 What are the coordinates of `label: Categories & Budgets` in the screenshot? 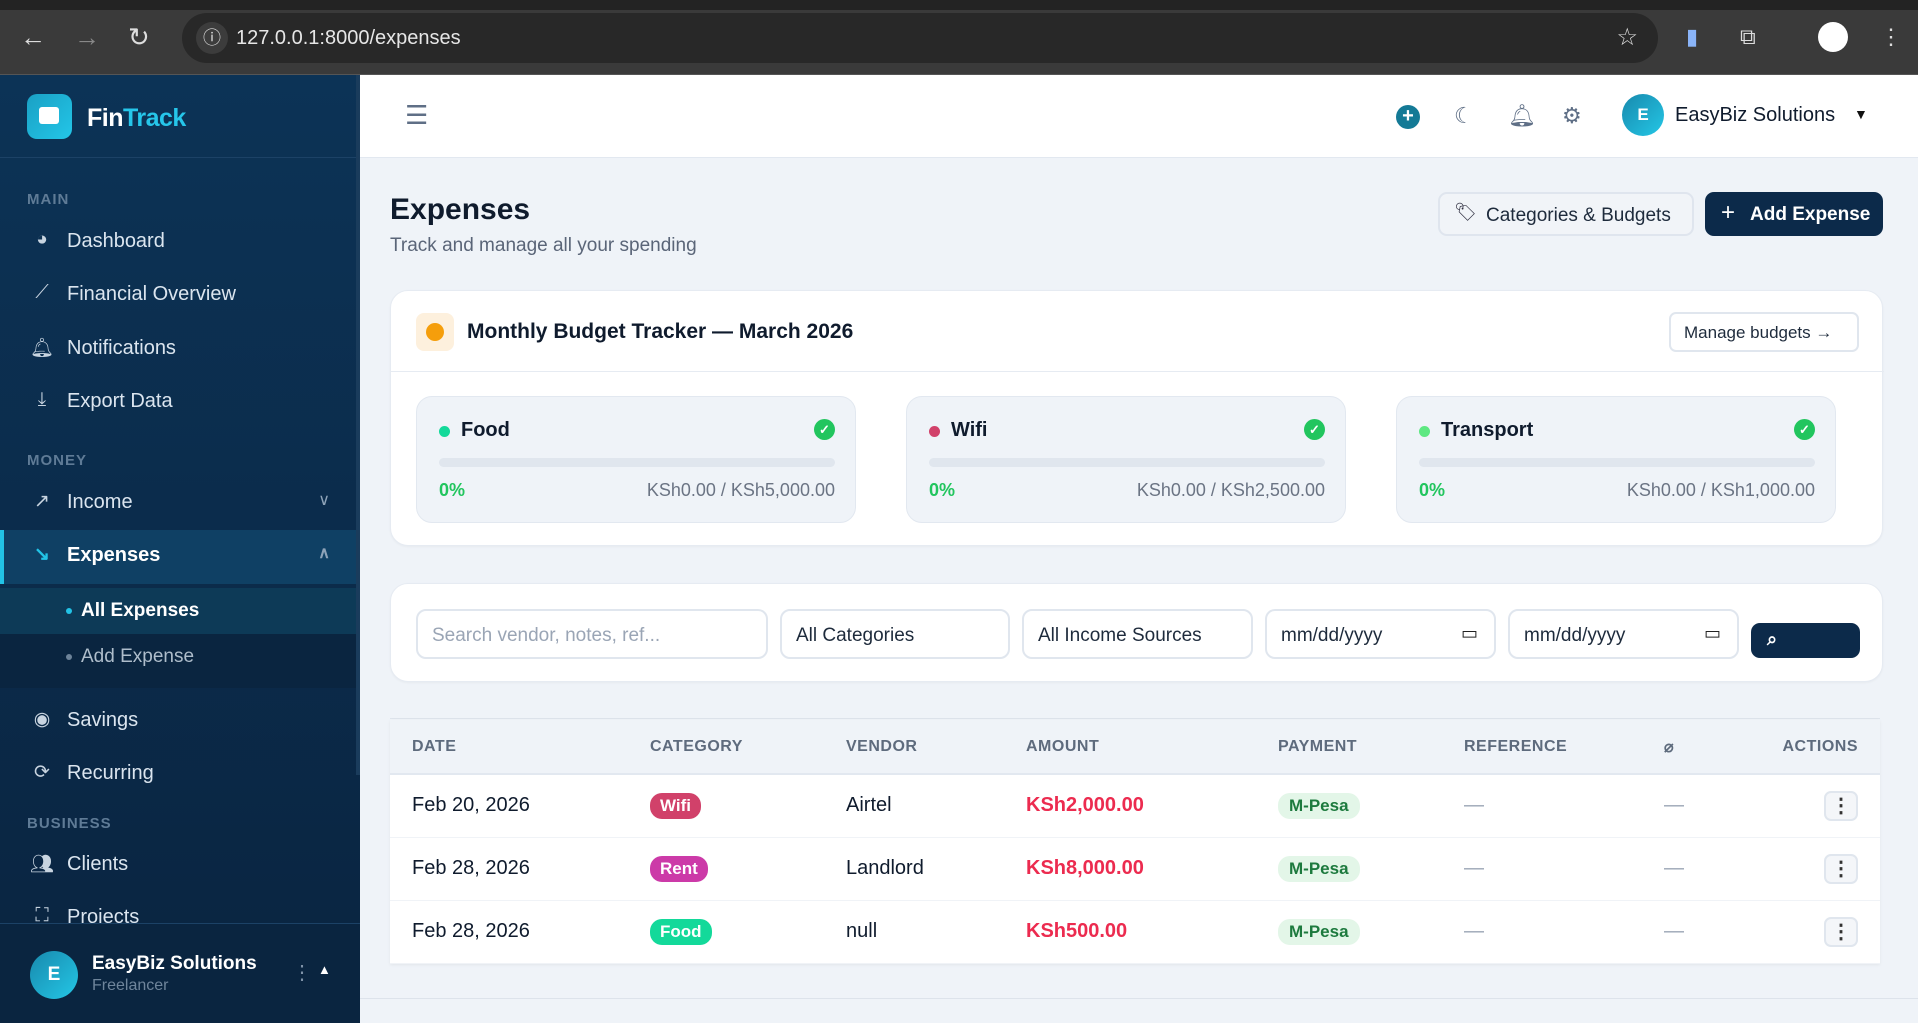 It's located at (1578, 215).